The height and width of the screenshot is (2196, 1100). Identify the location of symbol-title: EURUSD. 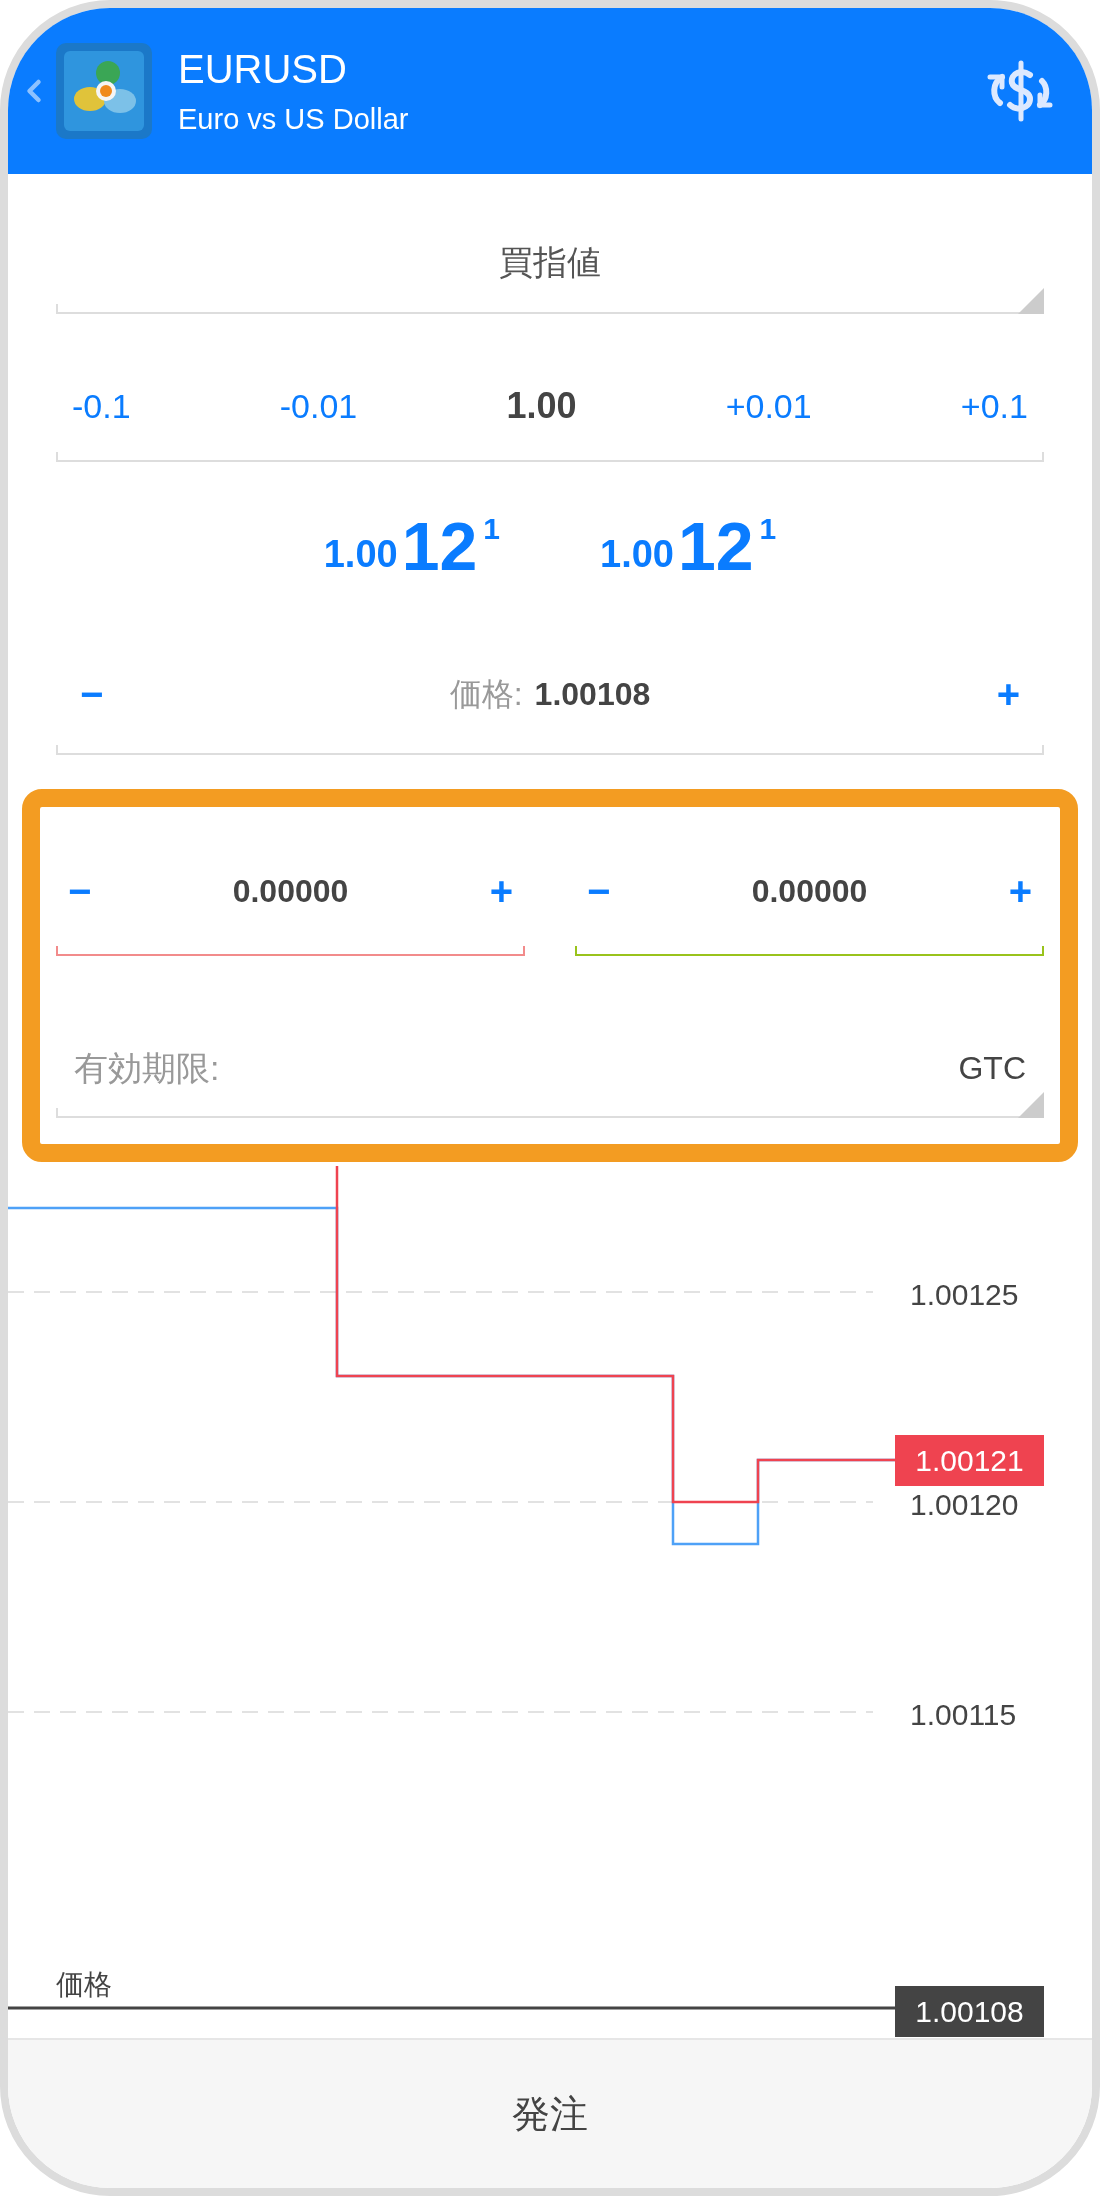
(263, 69).